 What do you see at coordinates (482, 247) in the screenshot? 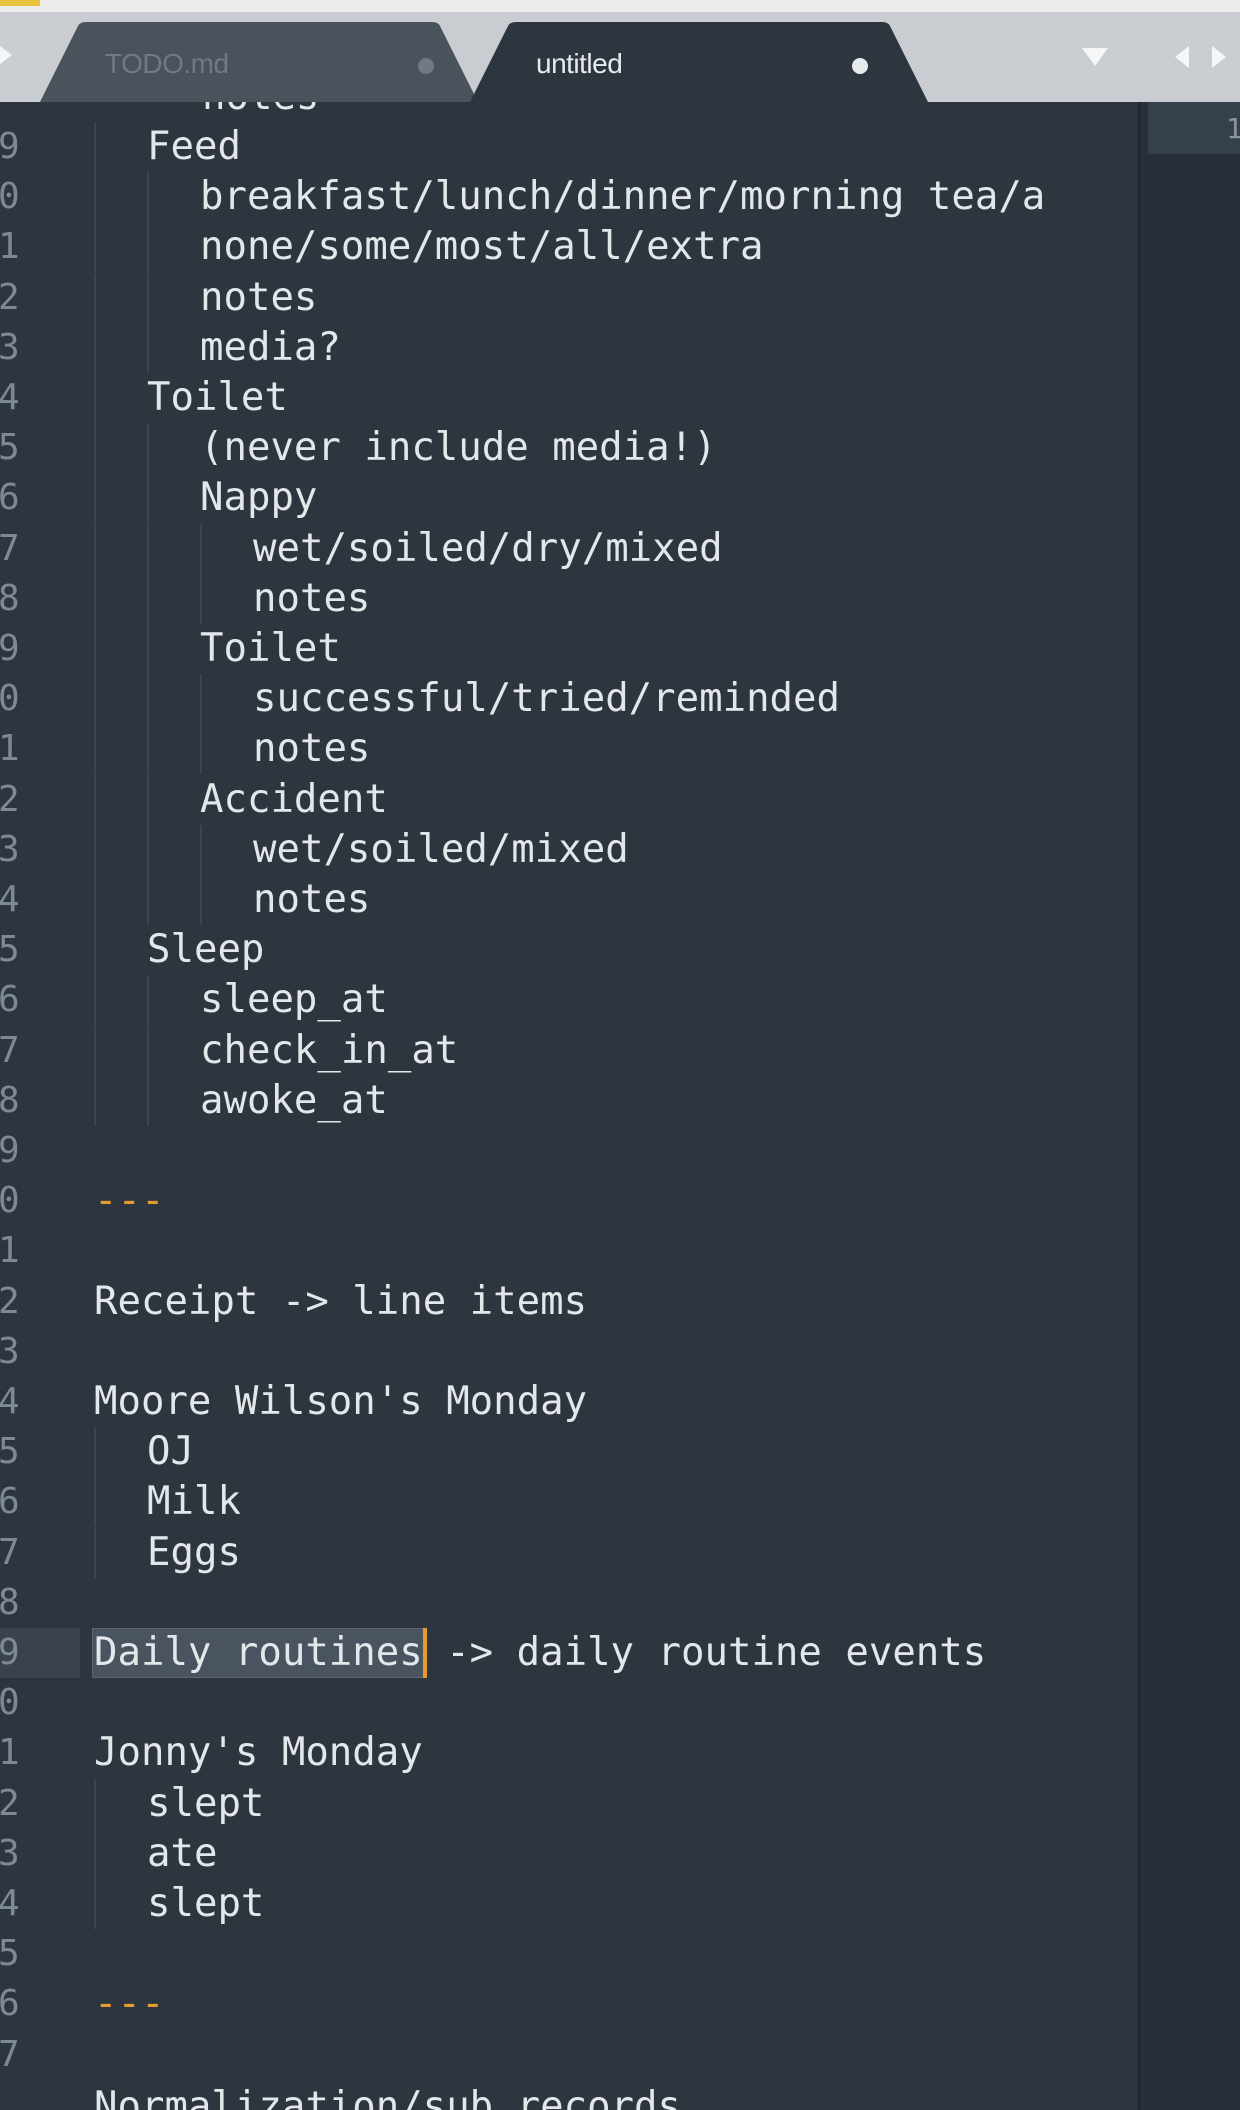
I see `line-text: none/some/most/all/extra` at bounding box center [482, 247].